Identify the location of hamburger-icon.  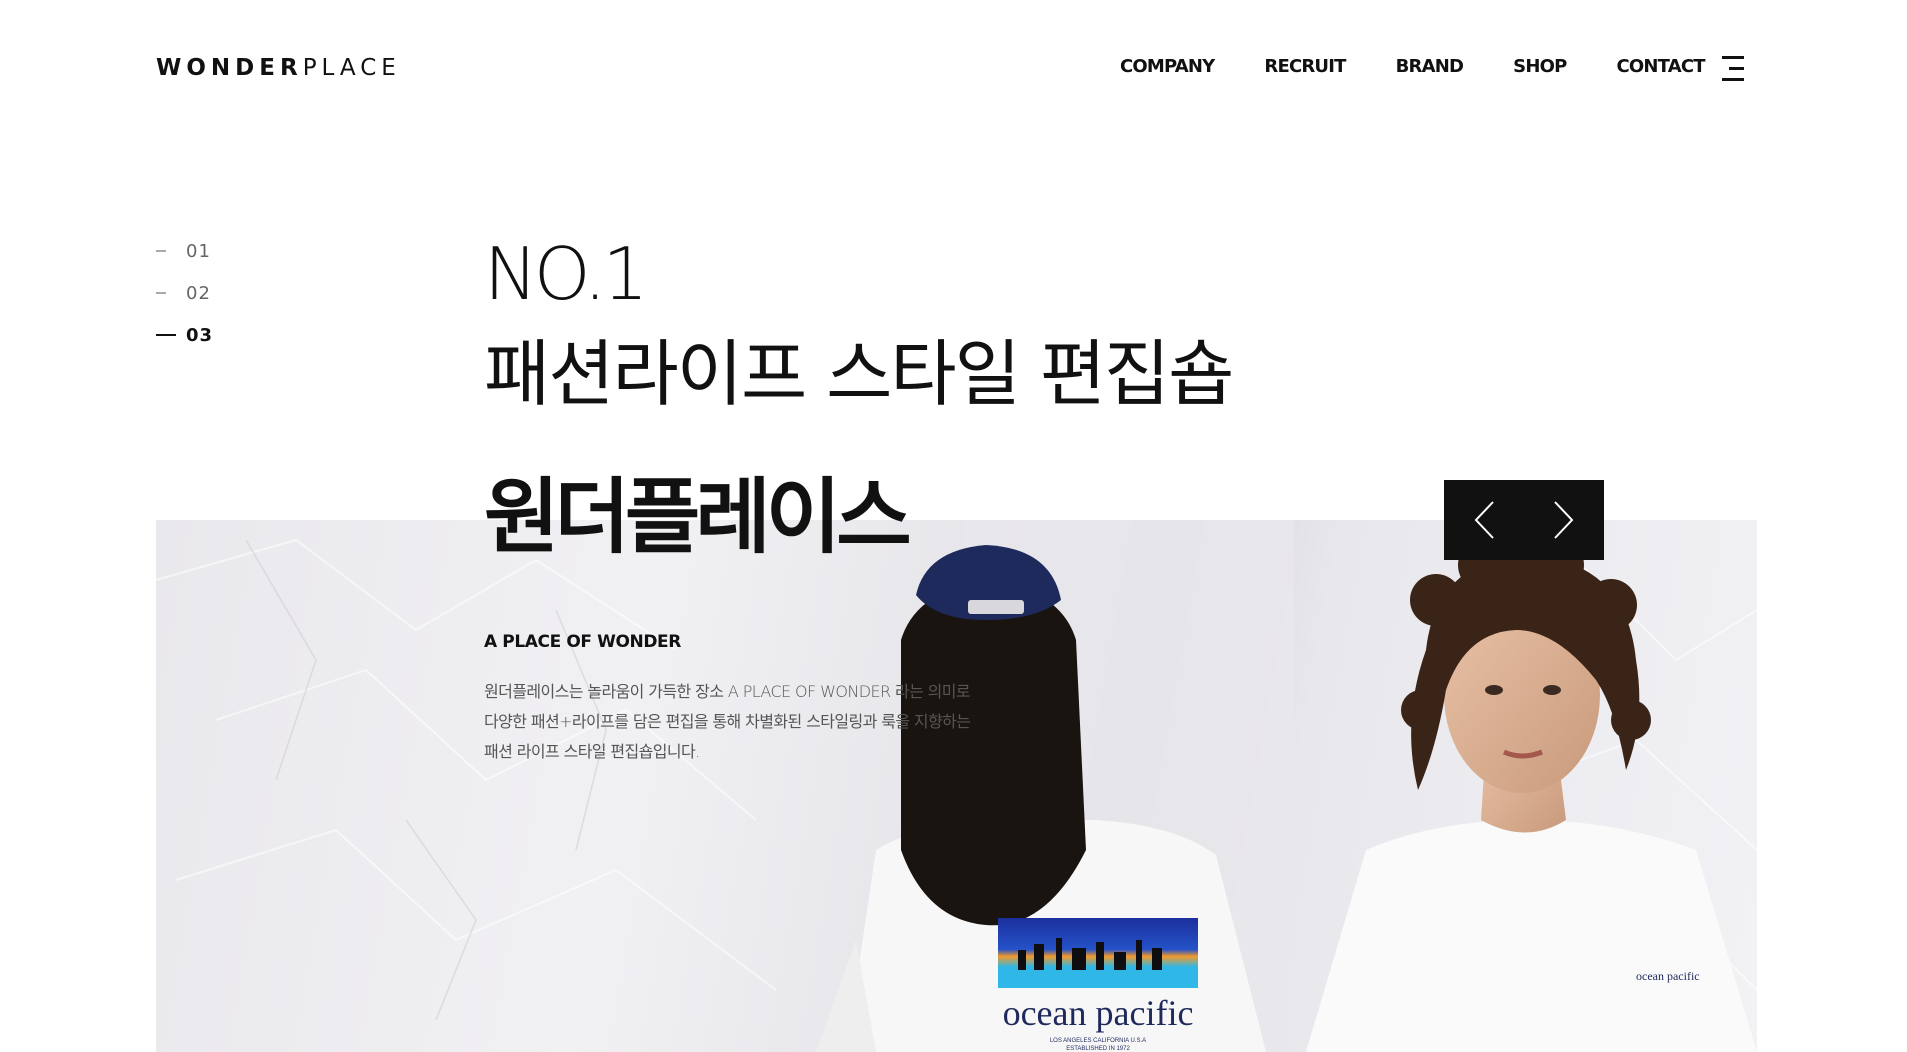
(1733, 68).